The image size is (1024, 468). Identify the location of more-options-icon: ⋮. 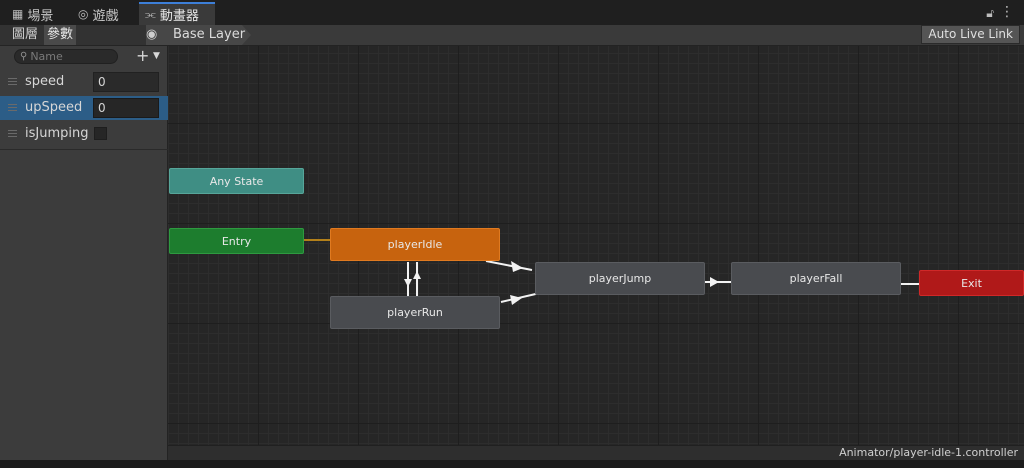
(1007, 12).